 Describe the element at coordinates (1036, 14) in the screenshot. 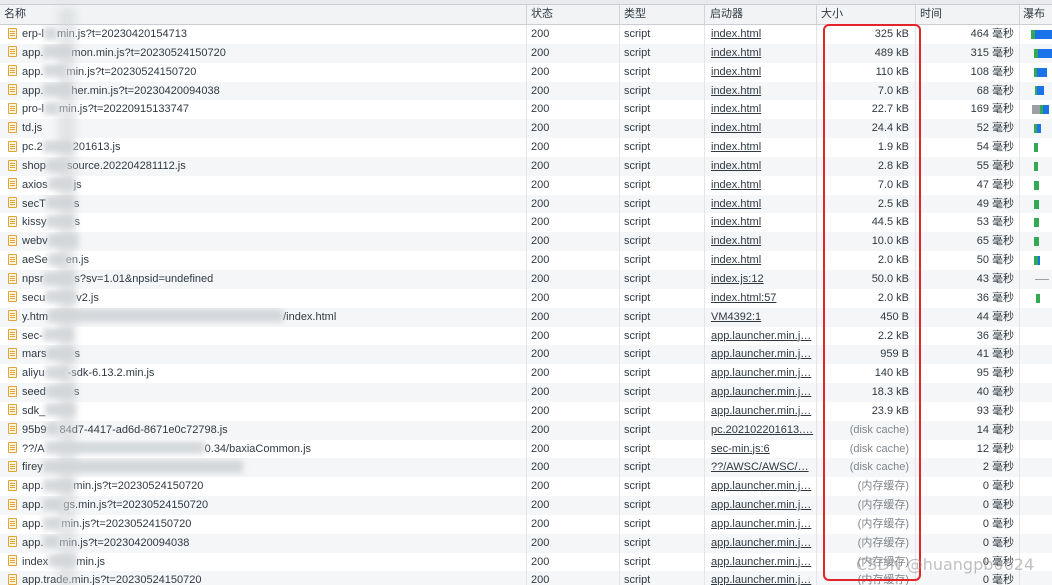

I see `column-header-waterfall: 瀑布` at that location.